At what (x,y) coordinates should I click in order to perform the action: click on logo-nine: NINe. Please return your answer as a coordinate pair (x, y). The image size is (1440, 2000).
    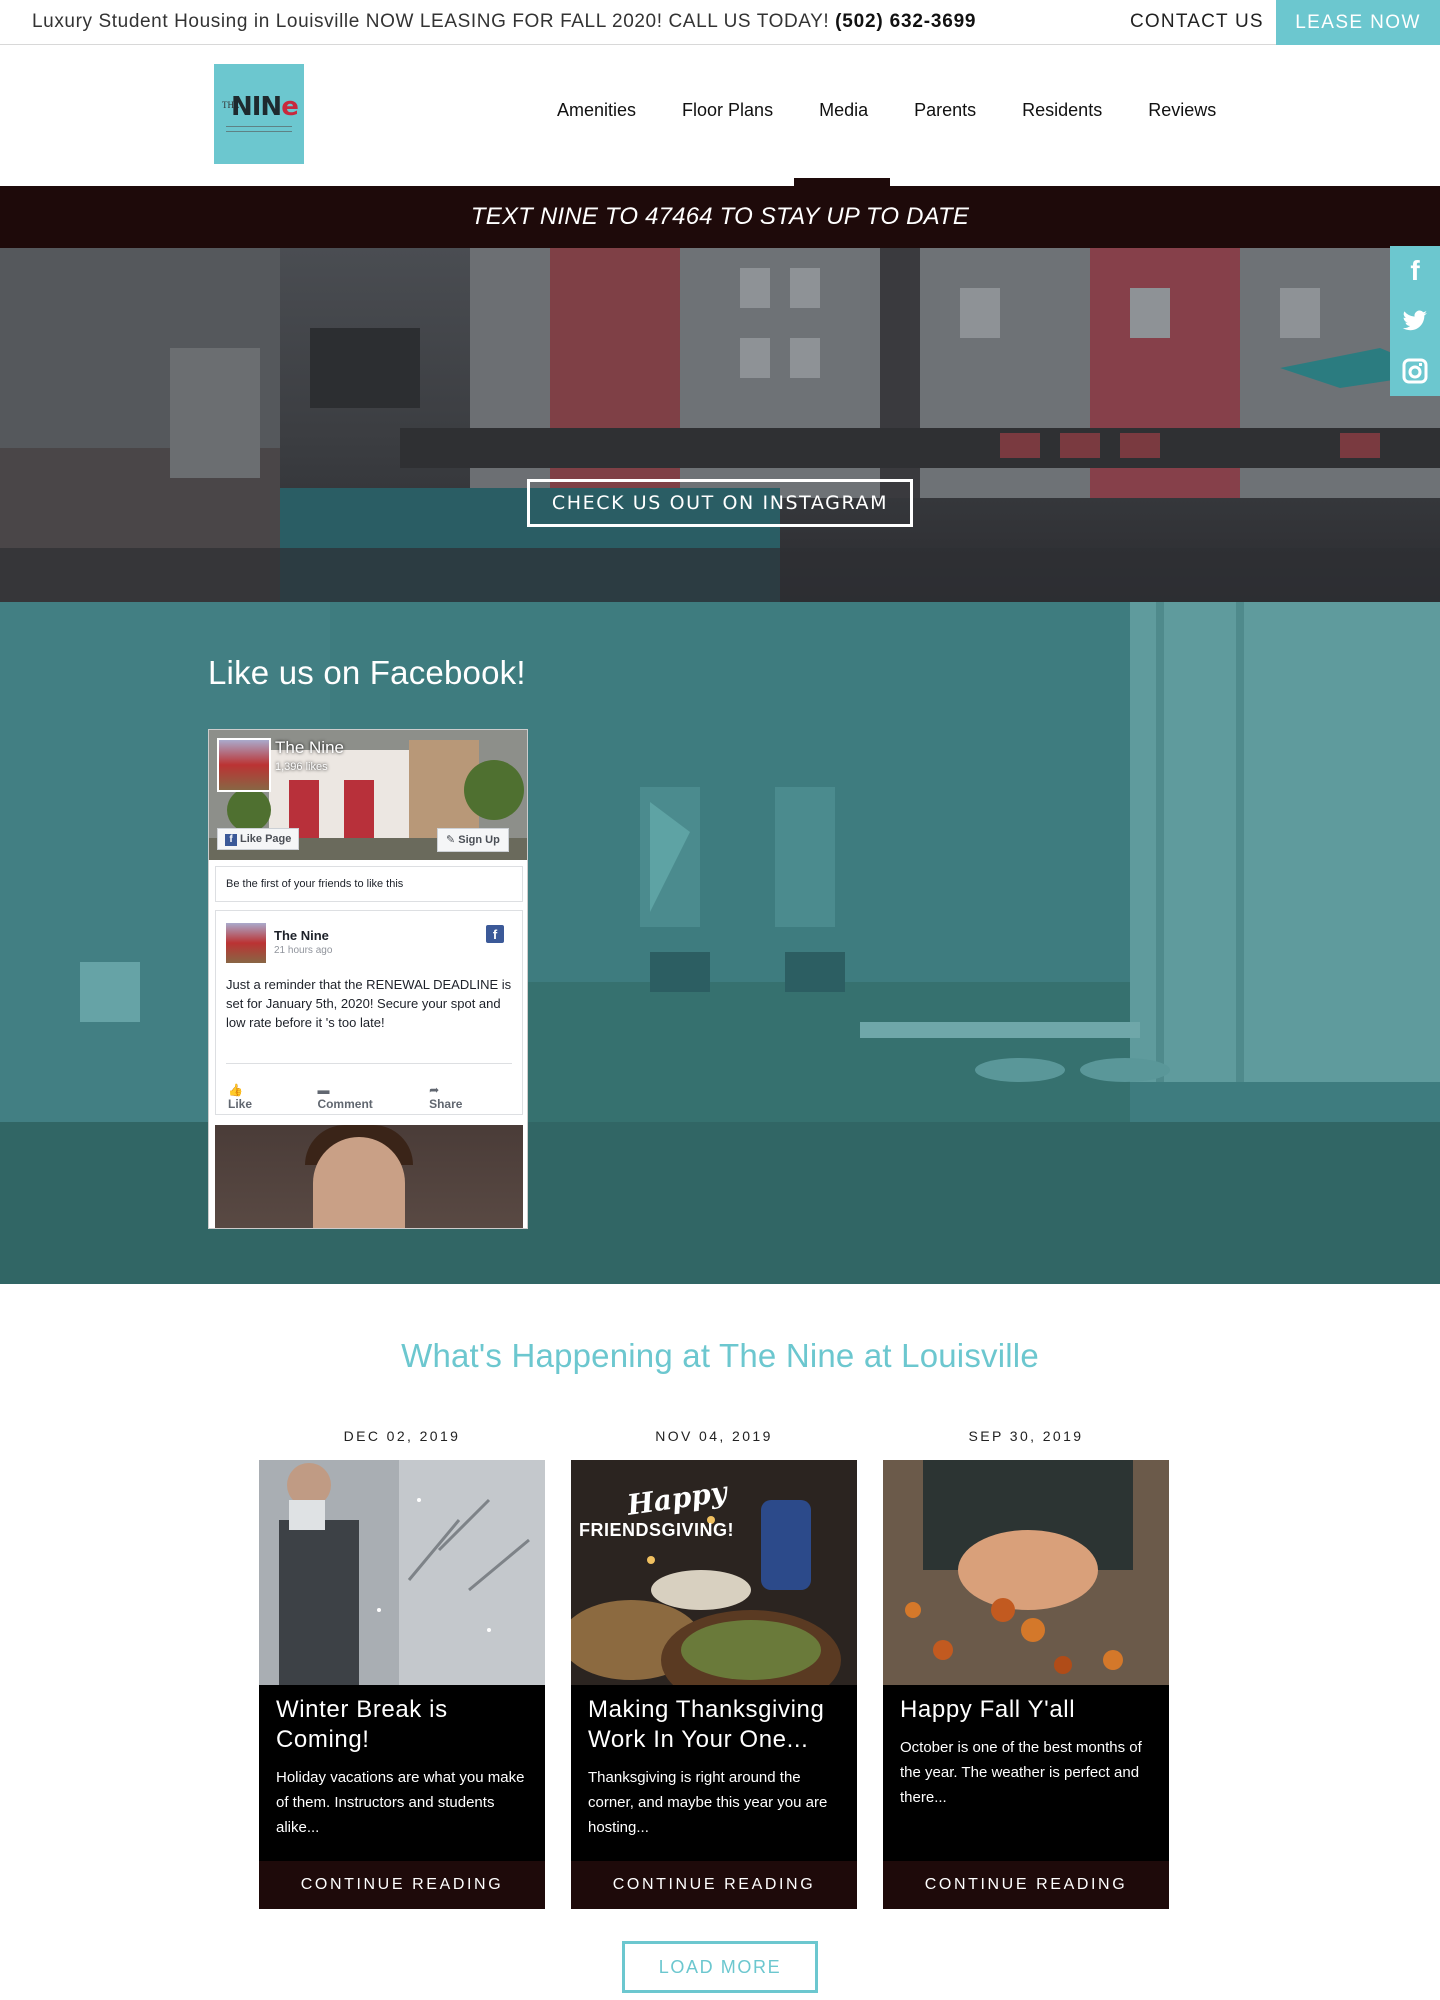
    Looking at the image, I should click on (265, 107).